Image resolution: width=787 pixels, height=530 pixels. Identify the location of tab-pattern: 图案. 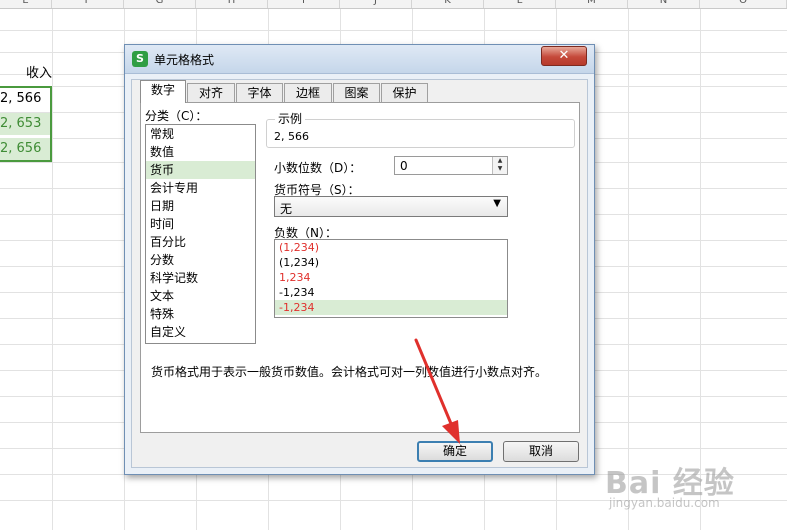
(356, 92).